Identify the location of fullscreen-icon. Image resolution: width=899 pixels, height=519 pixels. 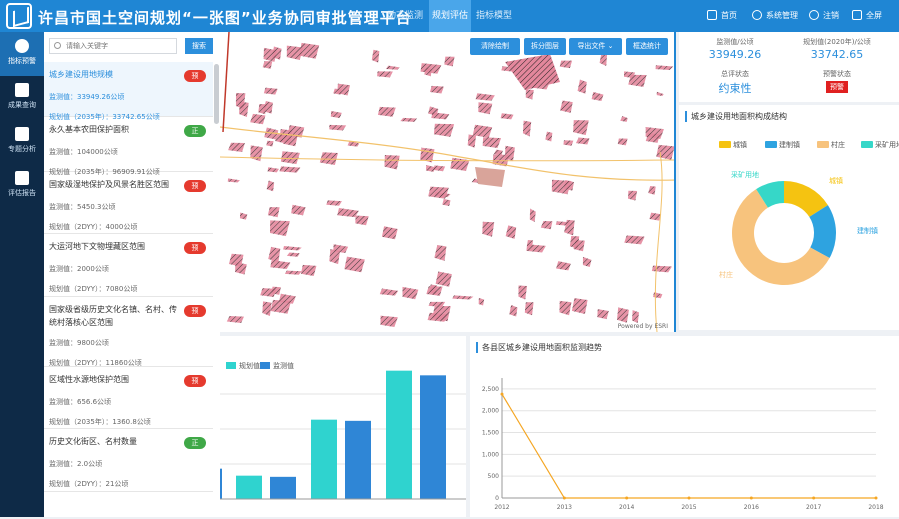
(857, 15).